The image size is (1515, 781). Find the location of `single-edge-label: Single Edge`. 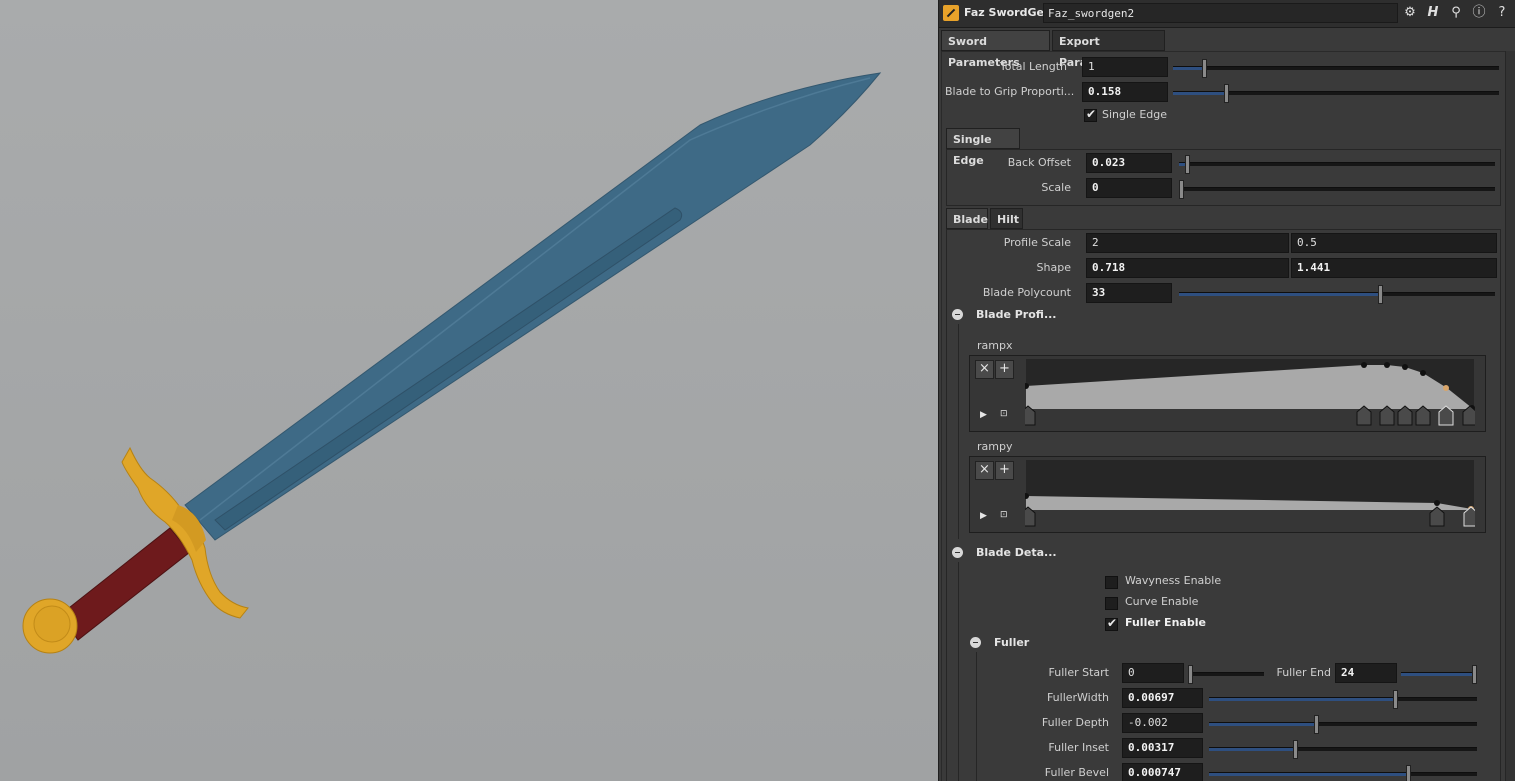

single-edge-label: Single Edge is located at coordinates (1134, 114).